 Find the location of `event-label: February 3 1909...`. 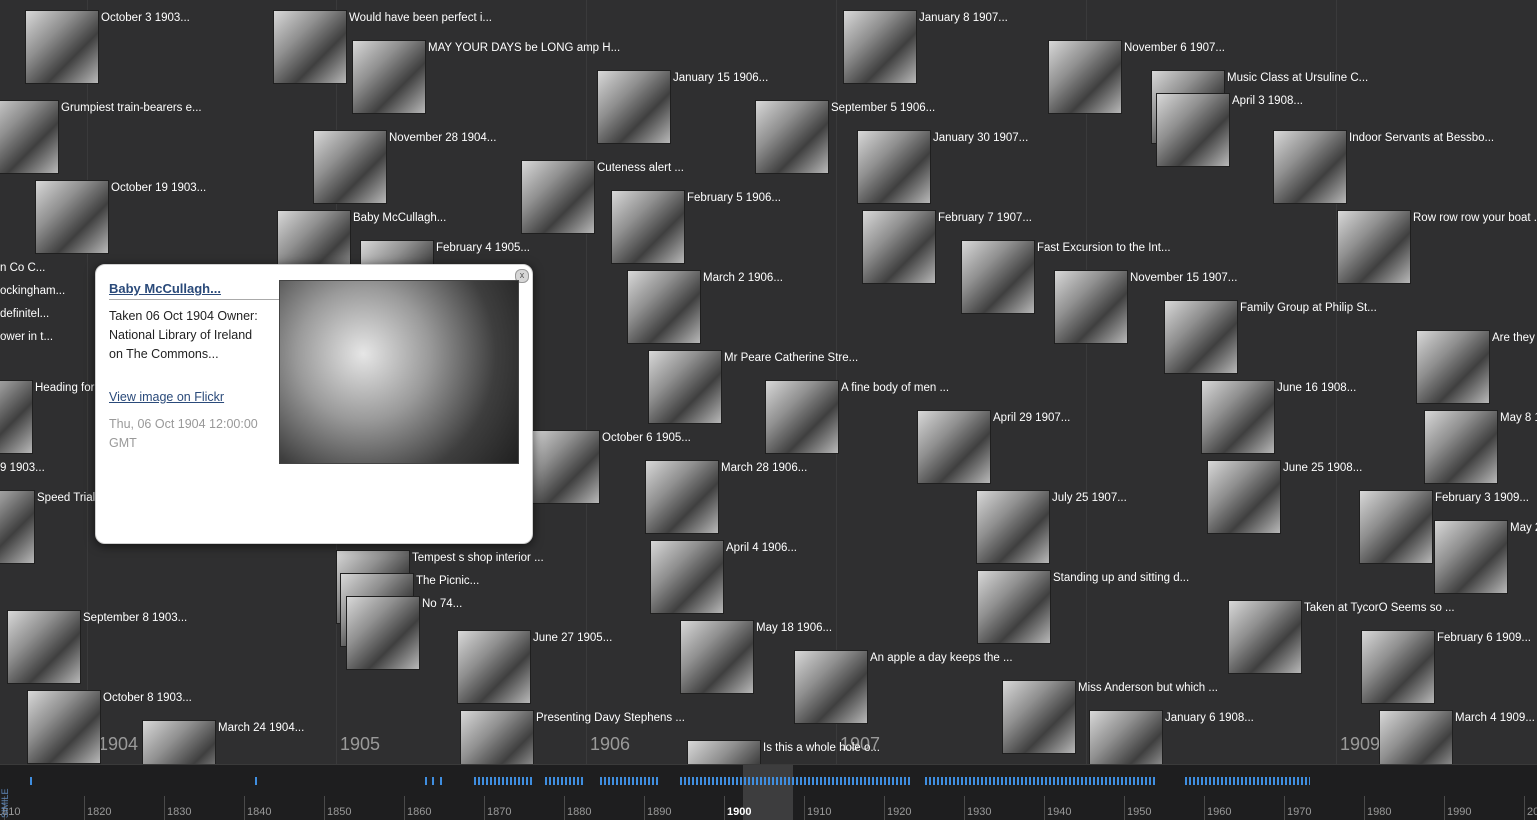

event-label: February 3 1909... is located at coordinates (1482, 498).